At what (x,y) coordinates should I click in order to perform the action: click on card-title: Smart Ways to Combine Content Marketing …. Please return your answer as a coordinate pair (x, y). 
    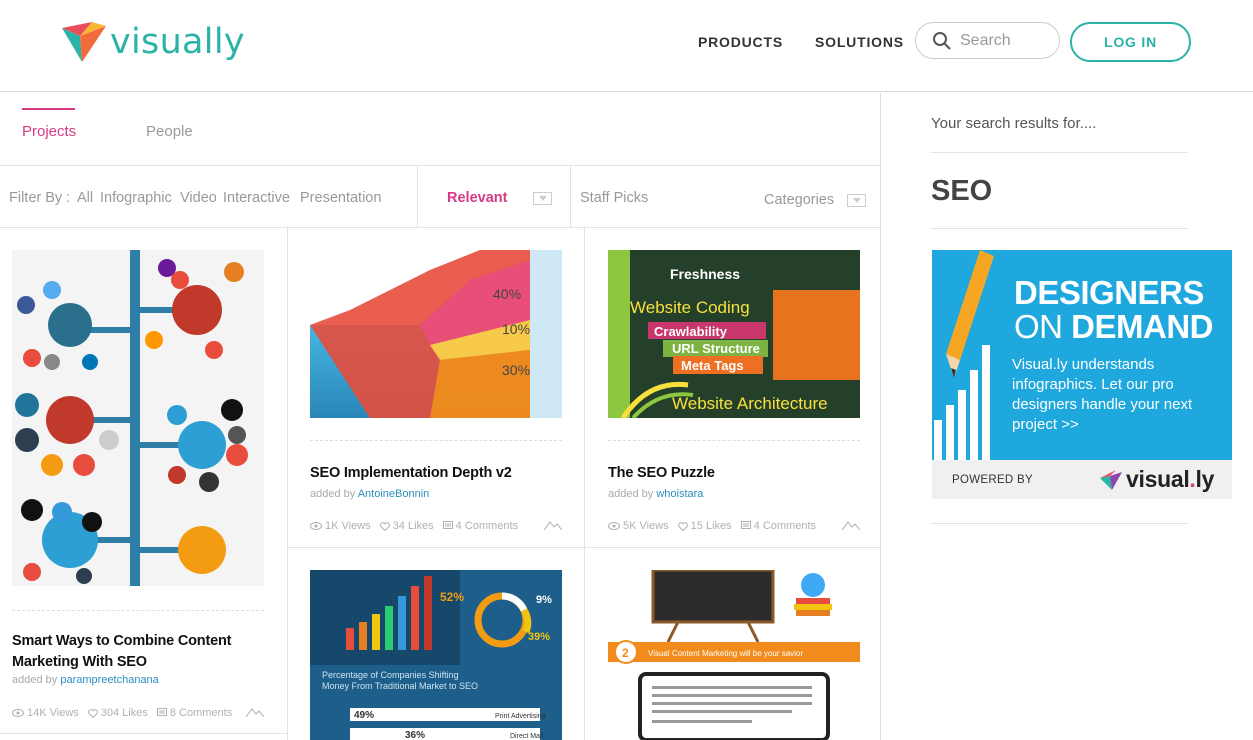
    Looking at the image, I should click on (142, 652).